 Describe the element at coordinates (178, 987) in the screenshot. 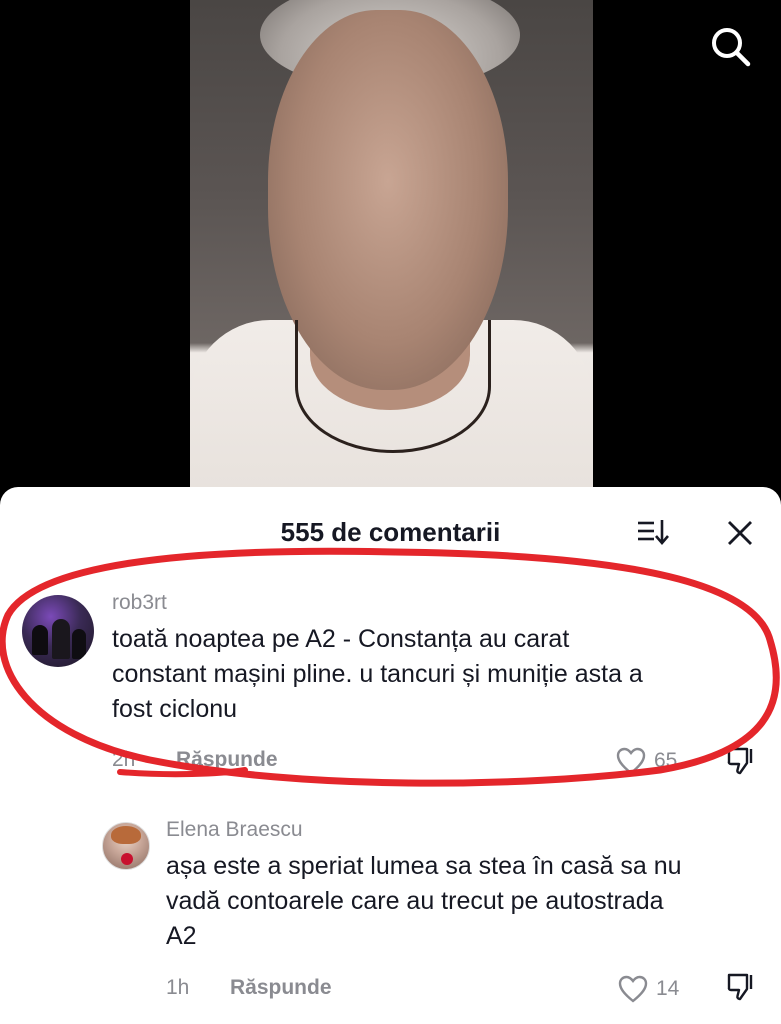

I see `comment-time: 1h` at that location.